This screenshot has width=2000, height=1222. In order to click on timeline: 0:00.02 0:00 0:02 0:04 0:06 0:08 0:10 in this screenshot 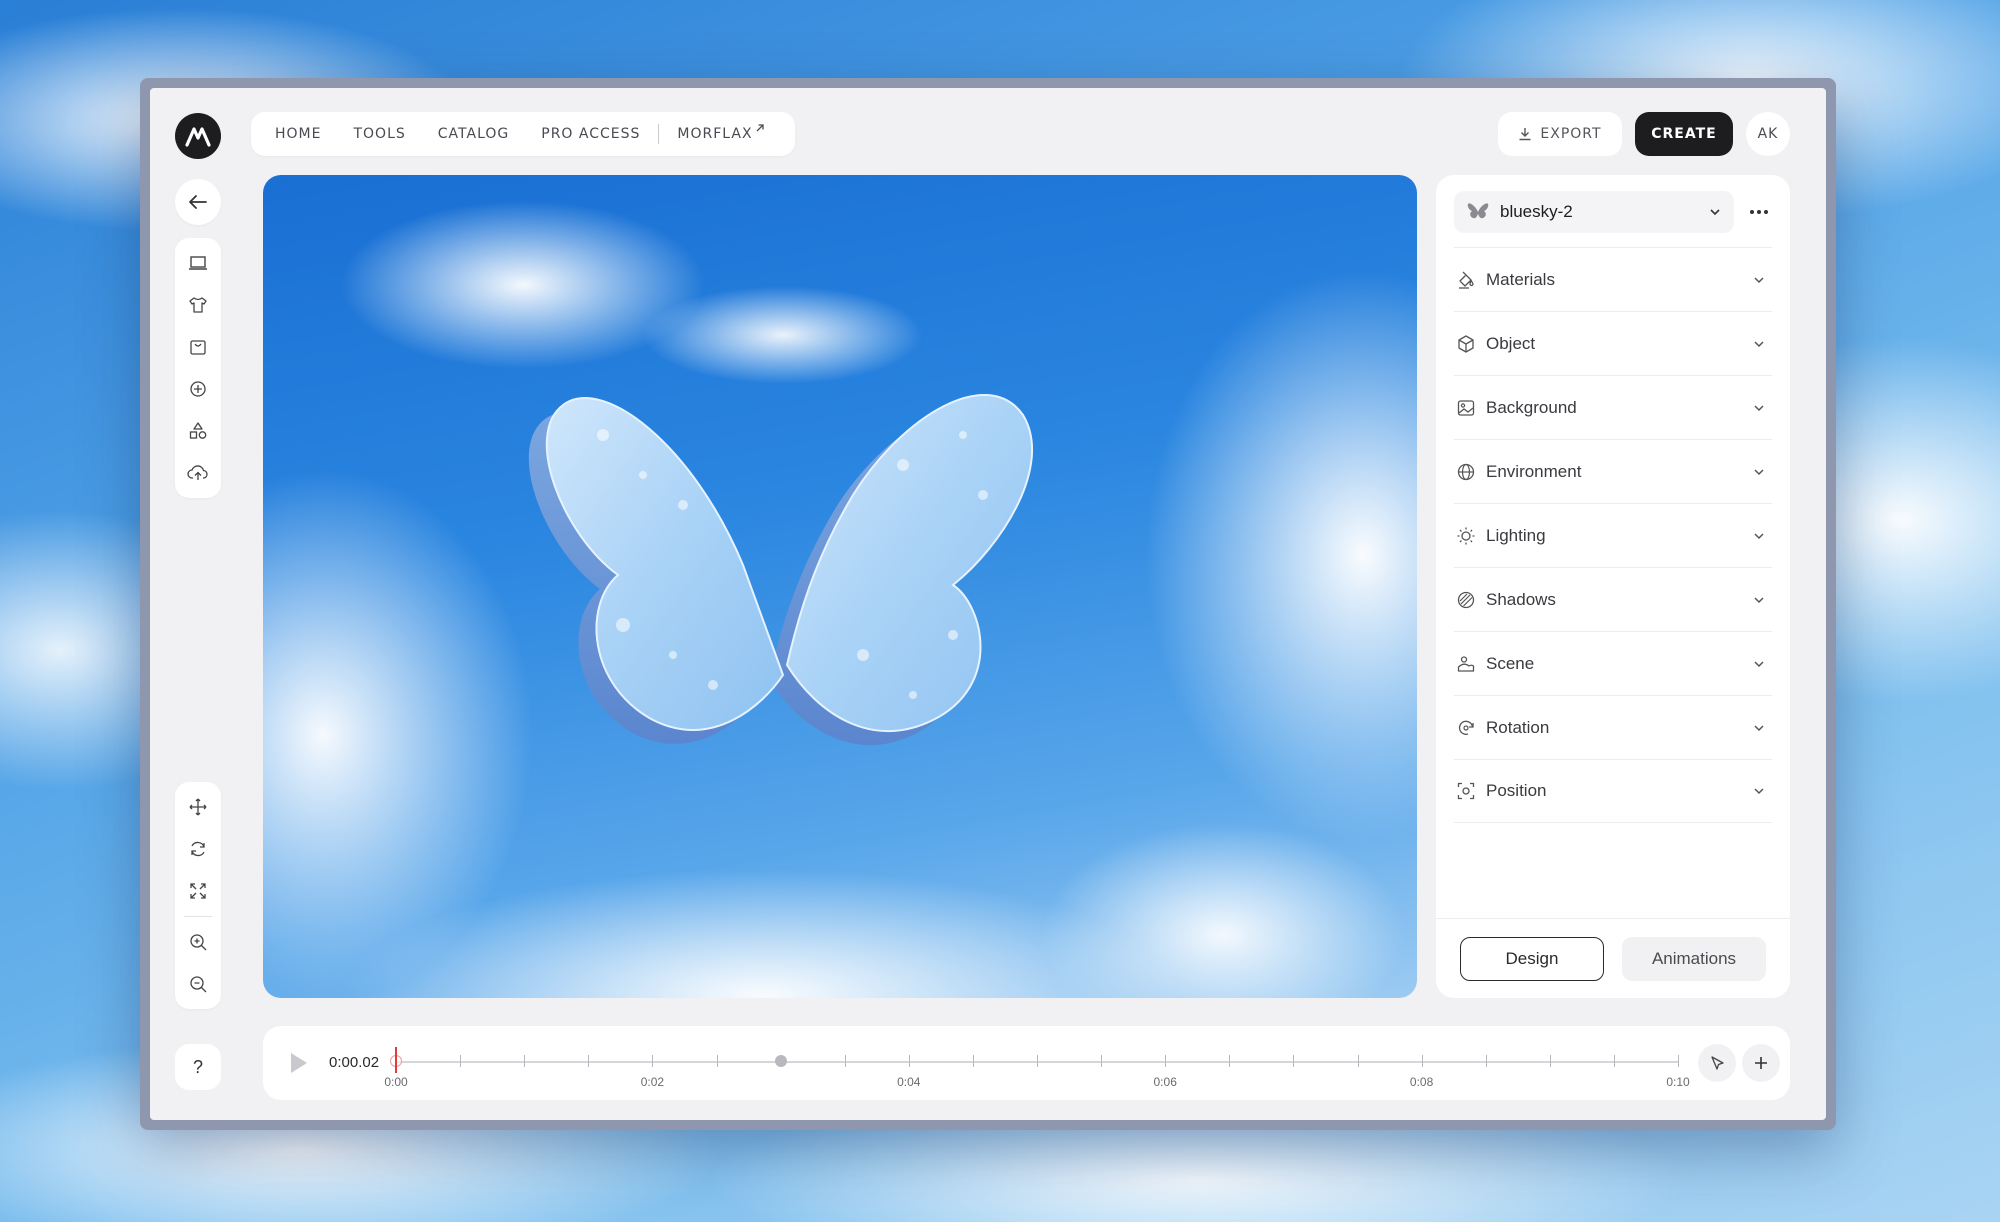, I will do `click(1026, 1063)`.